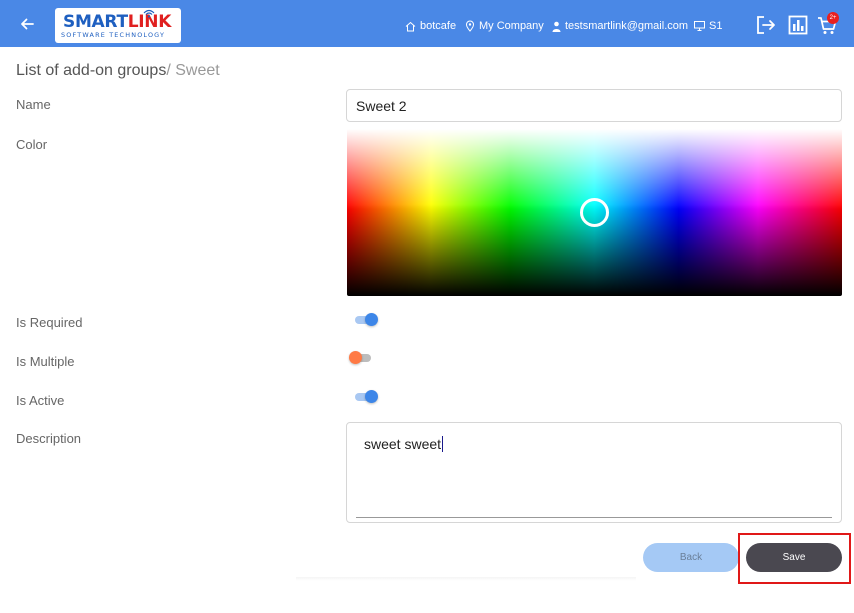 This screenshot has width=854, height=613. I want to click on user-indicator: testsmartlink@gmail.com, so click(620, 26).